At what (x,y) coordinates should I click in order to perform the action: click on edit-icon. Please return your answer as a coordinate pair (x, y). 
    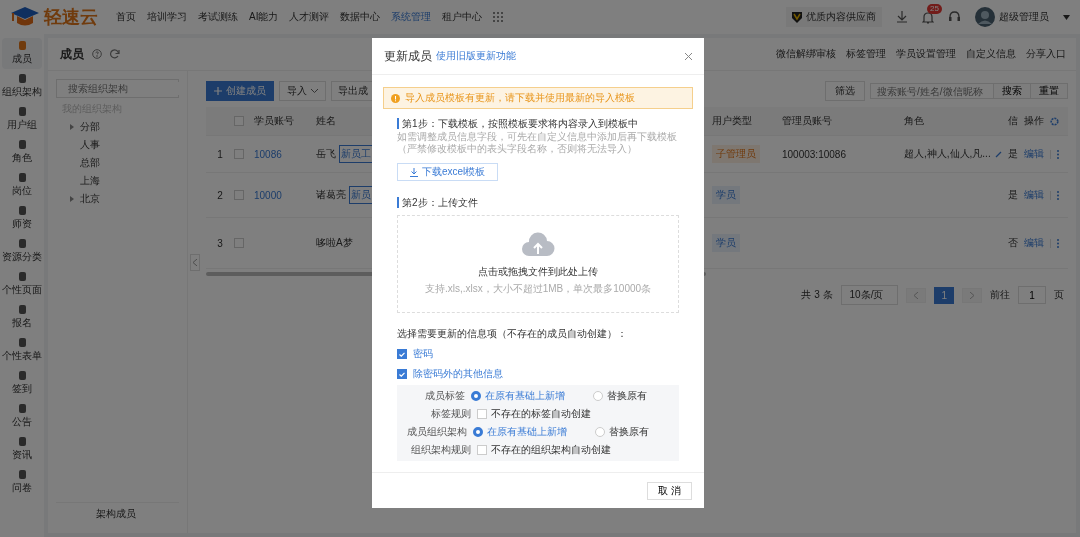
    Looking at the image, I should click on (998, 154).